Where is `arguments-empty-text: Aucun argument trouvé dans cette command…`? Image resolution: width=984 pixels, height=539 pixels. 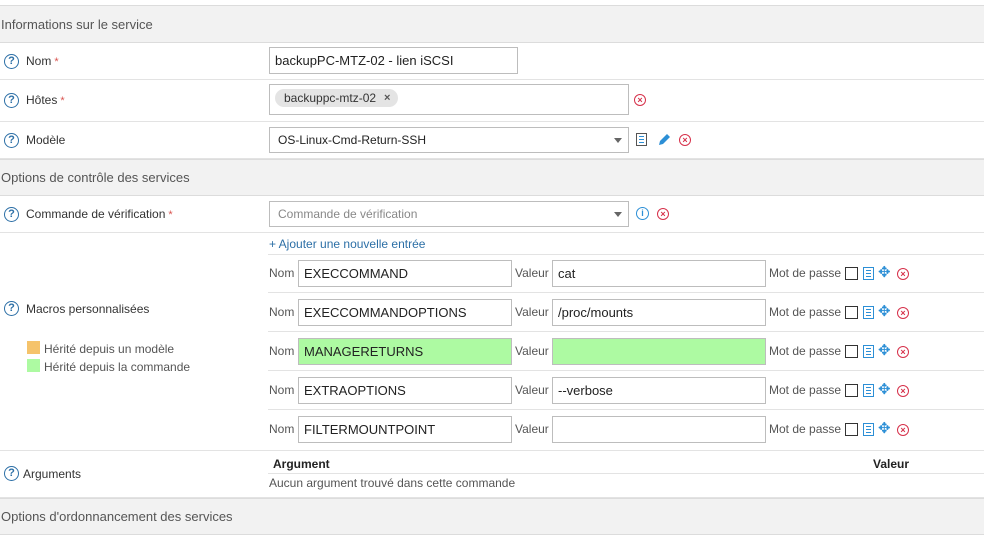
arguments-empty-text: Aucun argument trouvé dans cette command… is located at coordinates (392, 483).